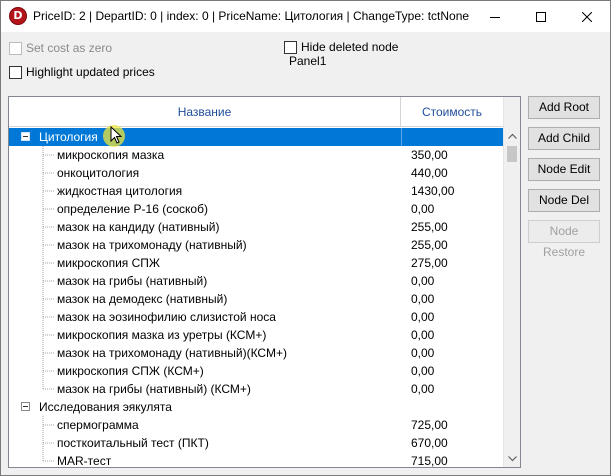  I want to click on node-name: спермограмма, so click(98, 425).